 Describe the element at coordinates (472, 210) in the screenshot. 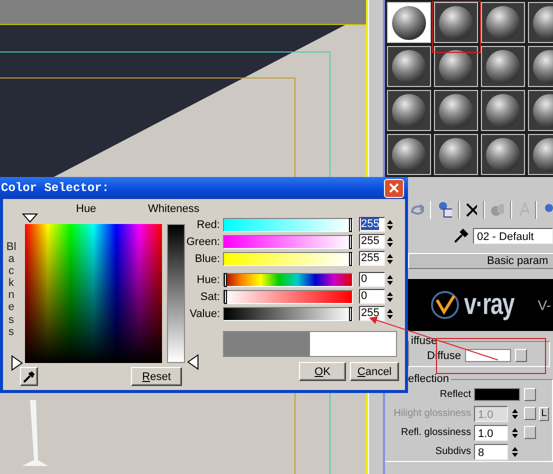

I see `cross-icon` at that location.